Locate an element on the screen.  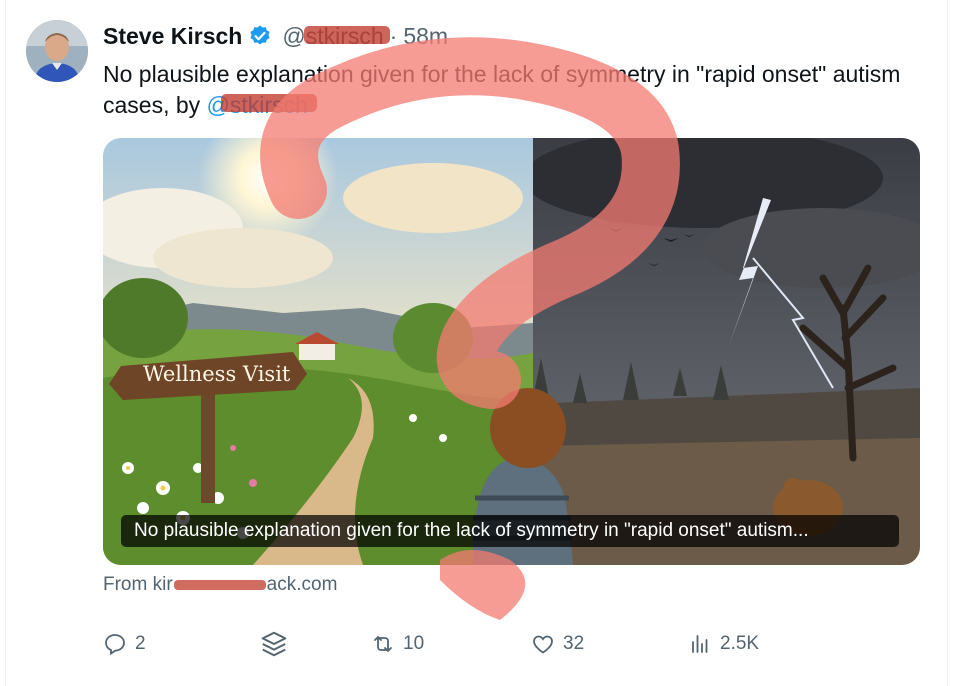
mention-redaction-mark is located at coordinates (268, 103).